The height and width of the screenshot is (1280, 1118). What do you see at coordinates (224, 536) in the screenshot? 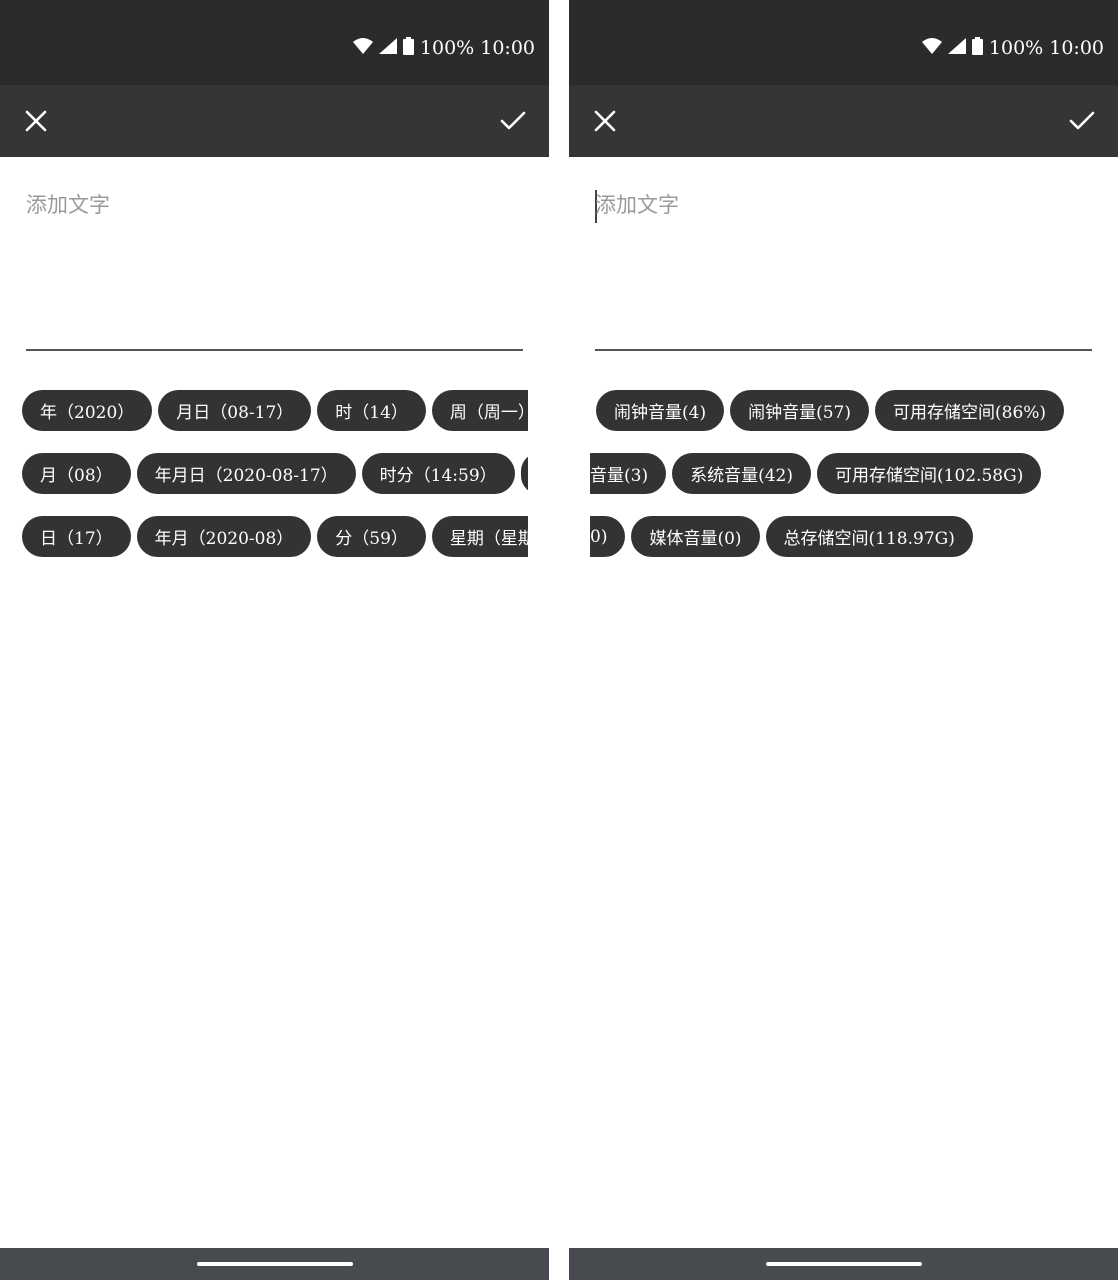
I see `chip-year-month: 年月（2020-08）` at bounding box center [224, 536].